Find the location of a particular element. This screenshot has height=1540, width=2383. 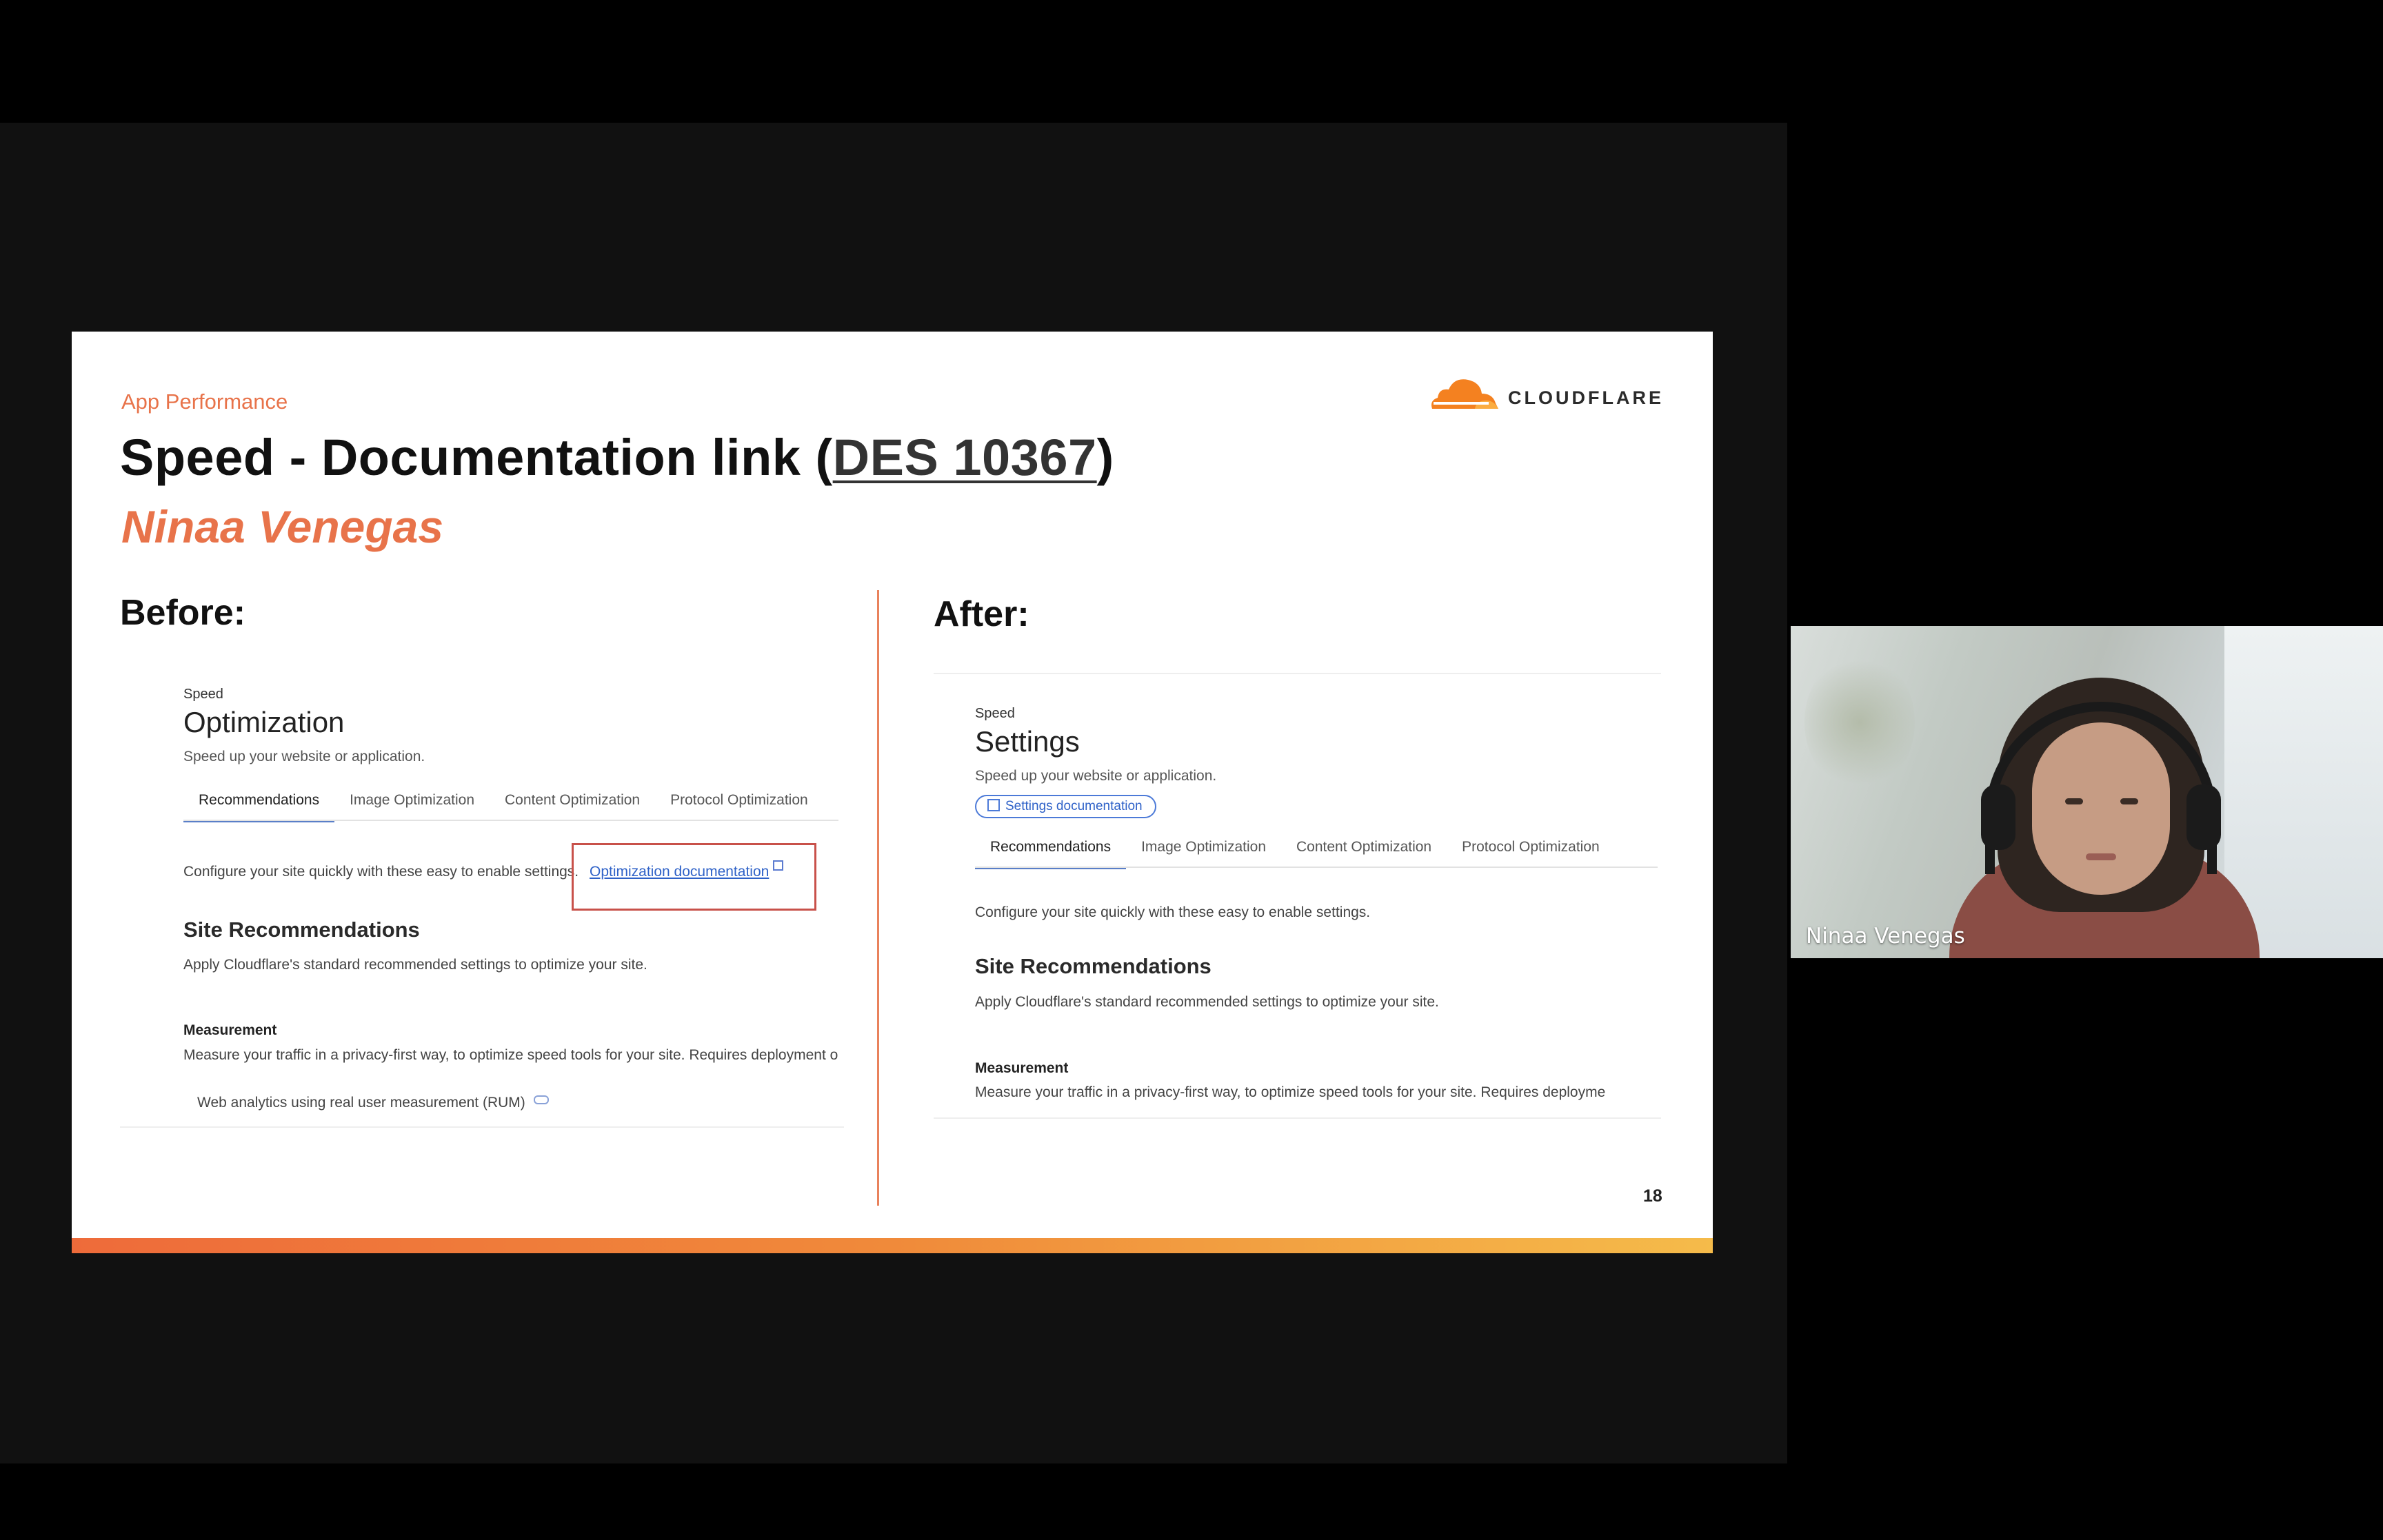

headset-left-ear is located at coordinates (1998, 817).